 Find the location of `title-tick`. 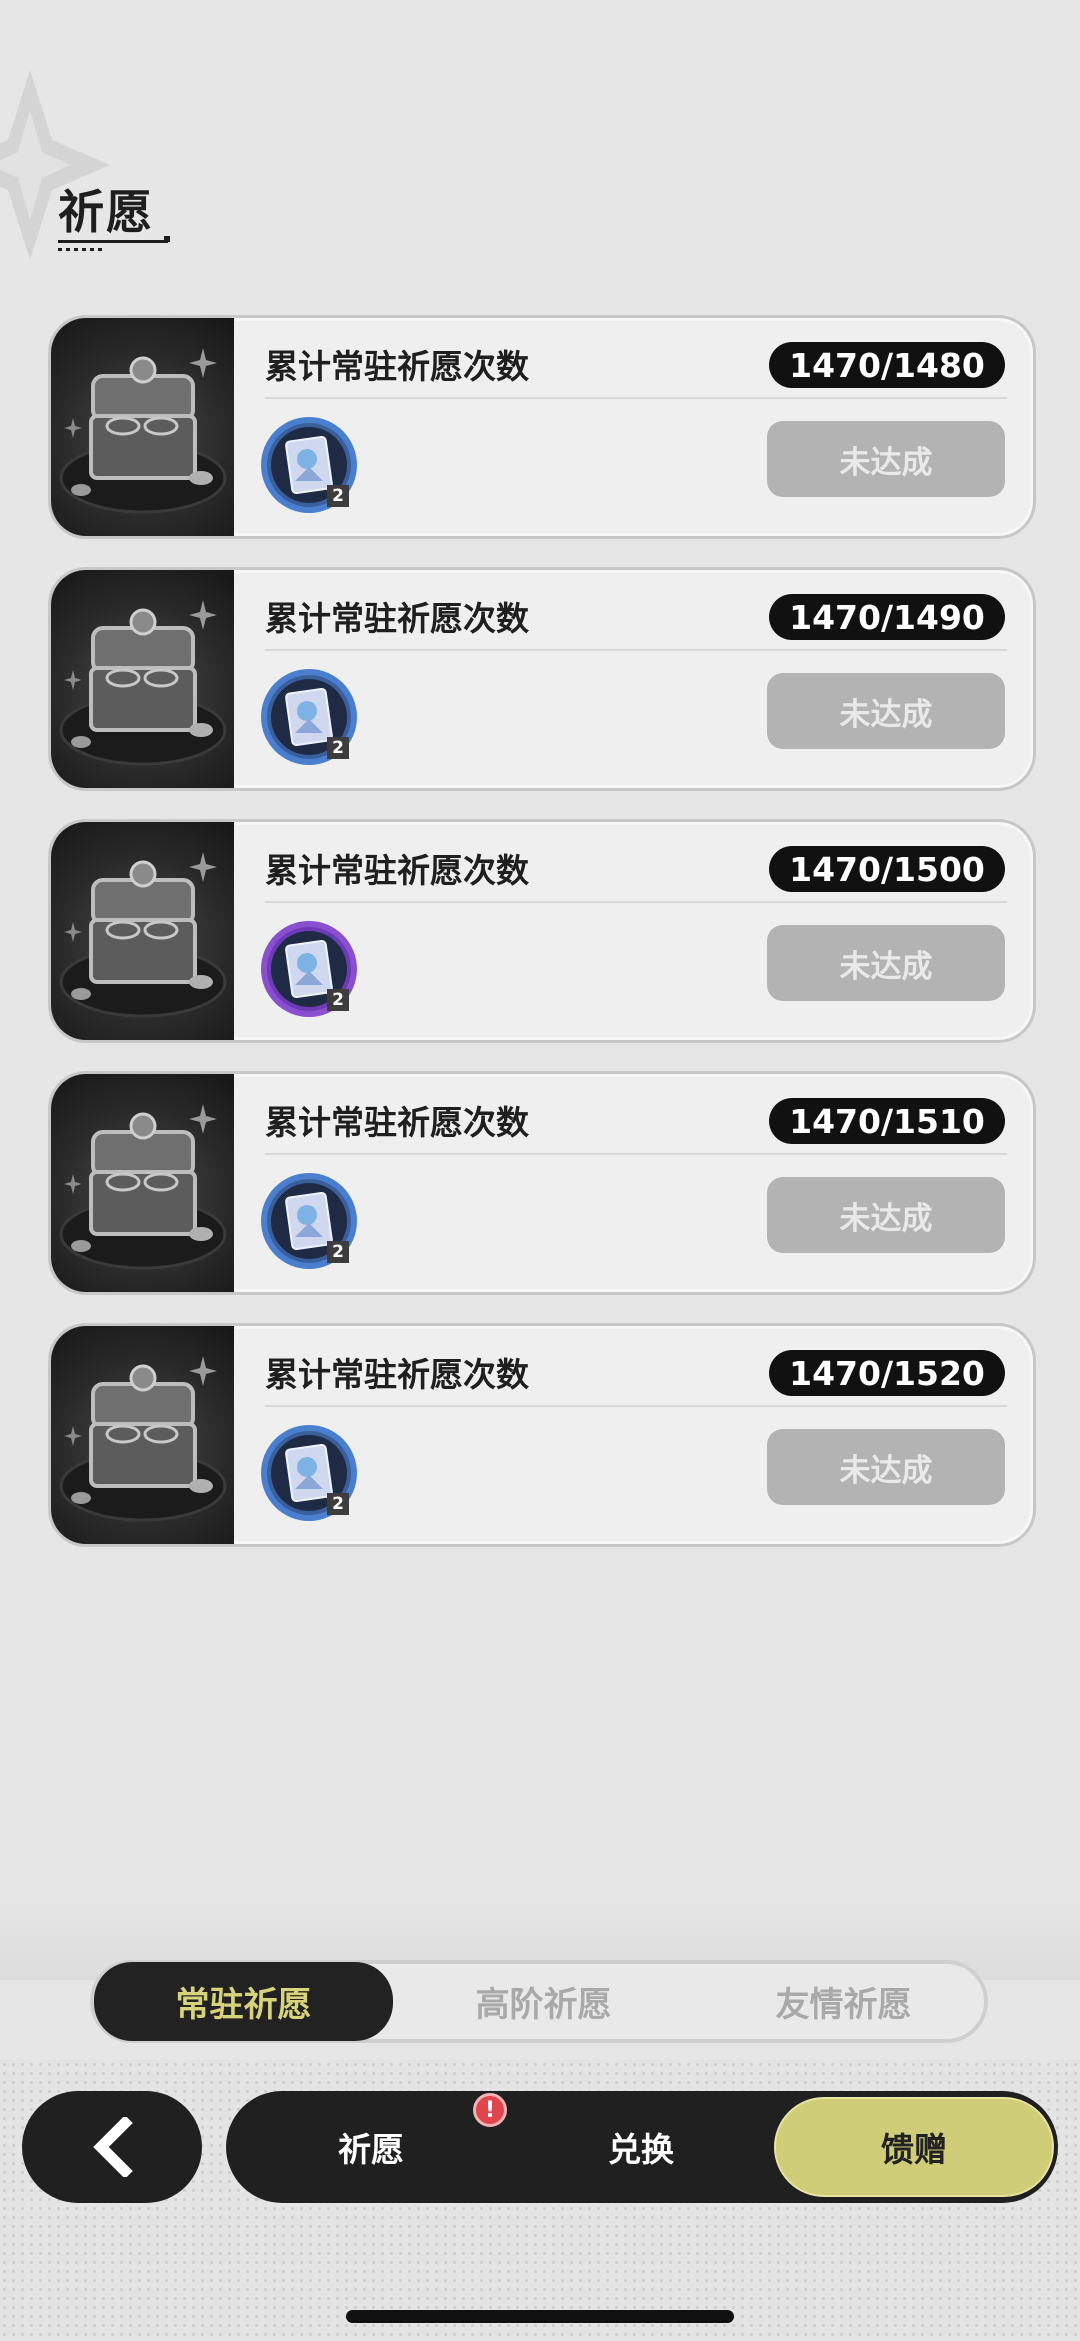

title-tick is located at coordinates (167, 239).